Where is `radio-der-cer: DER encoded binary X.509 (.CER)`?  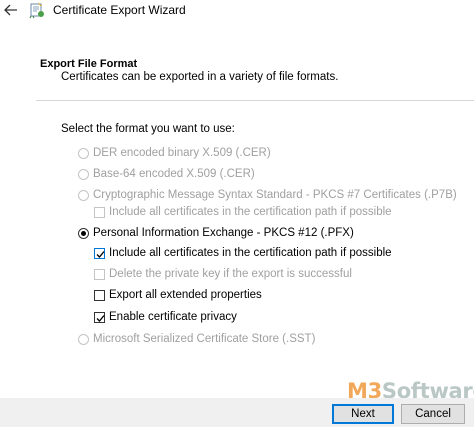 radio-der-cer: DER encoded binary X.509 (.CER) is located at coordinates (174, 153).